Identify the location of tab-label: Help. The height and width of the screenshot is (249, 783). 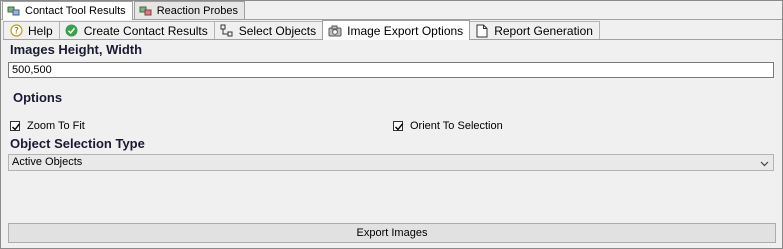
(40, 30).